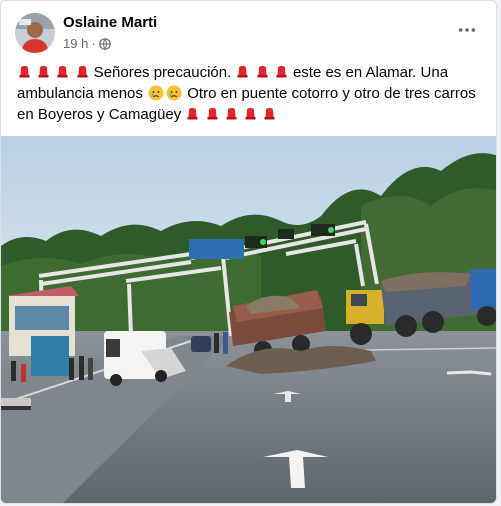  Describe the element at coordinates (104, 43) in the screenshot. I see `globe-icon` at that location.